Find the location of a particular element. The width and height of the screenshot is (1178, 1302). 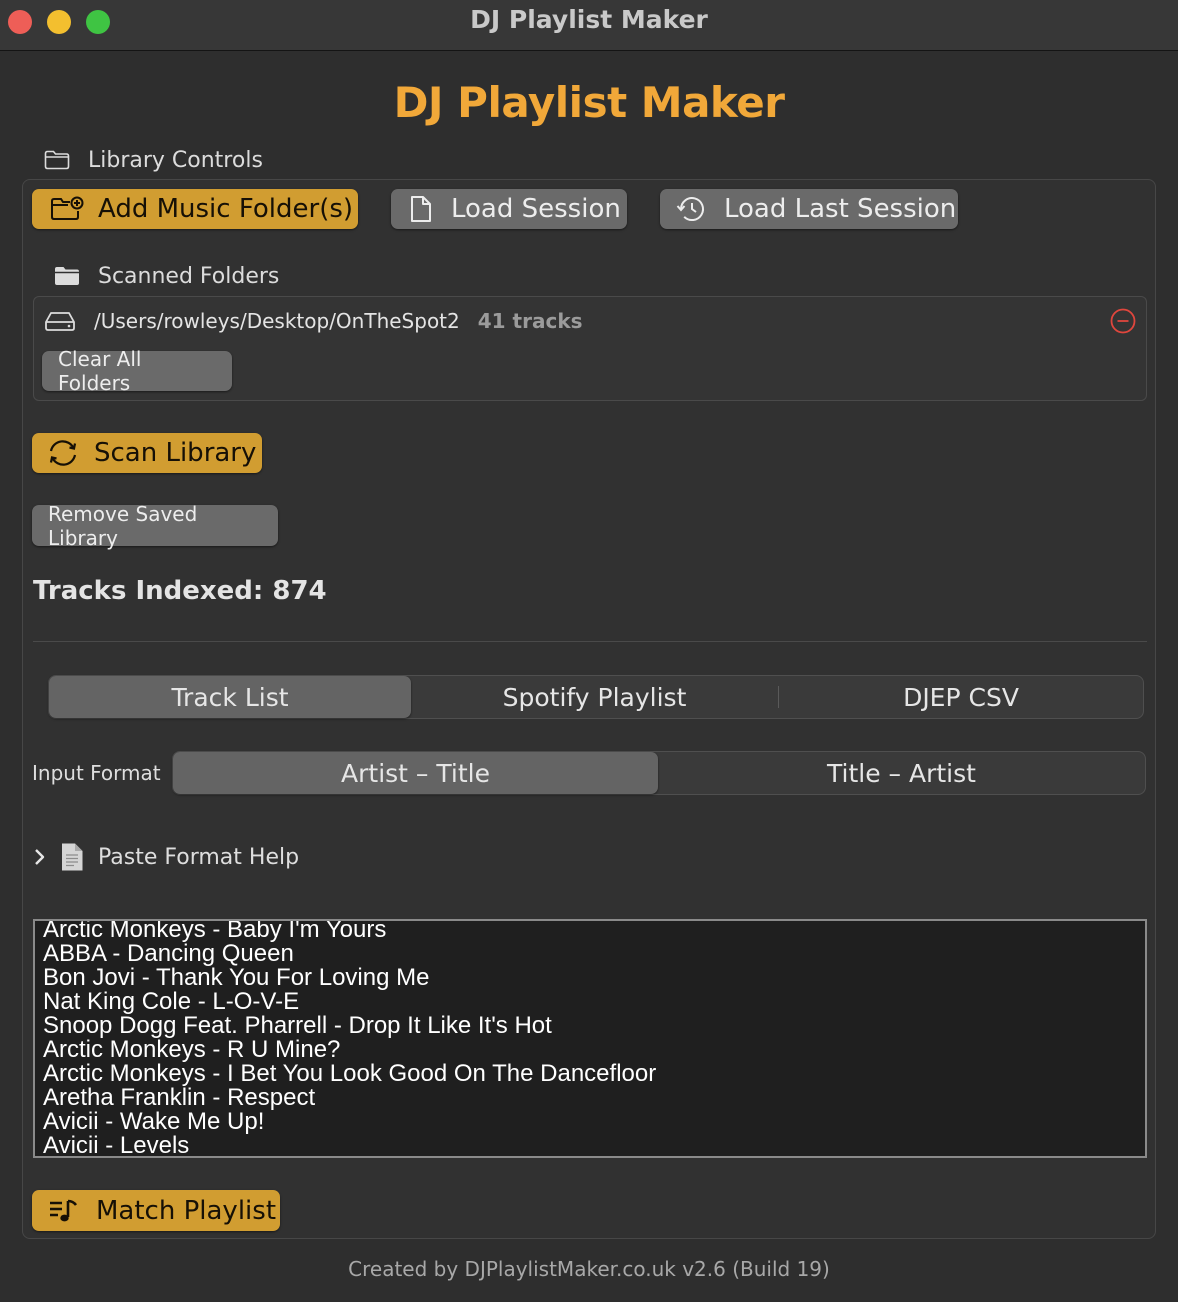

track-line: Arctic Monkeys - R U Mine? is located at coordinates (192, 1049).